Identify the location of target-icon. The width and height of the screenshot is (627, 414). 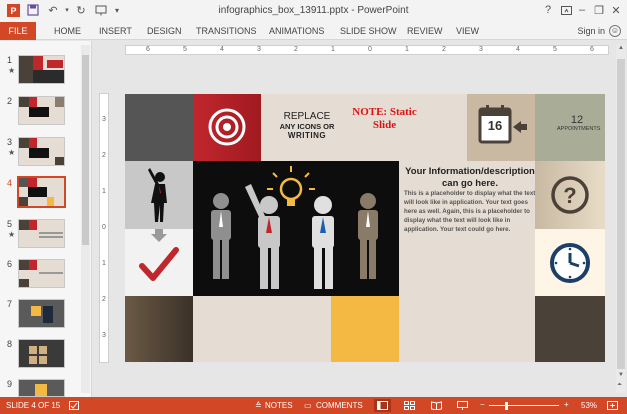
(227, 127).